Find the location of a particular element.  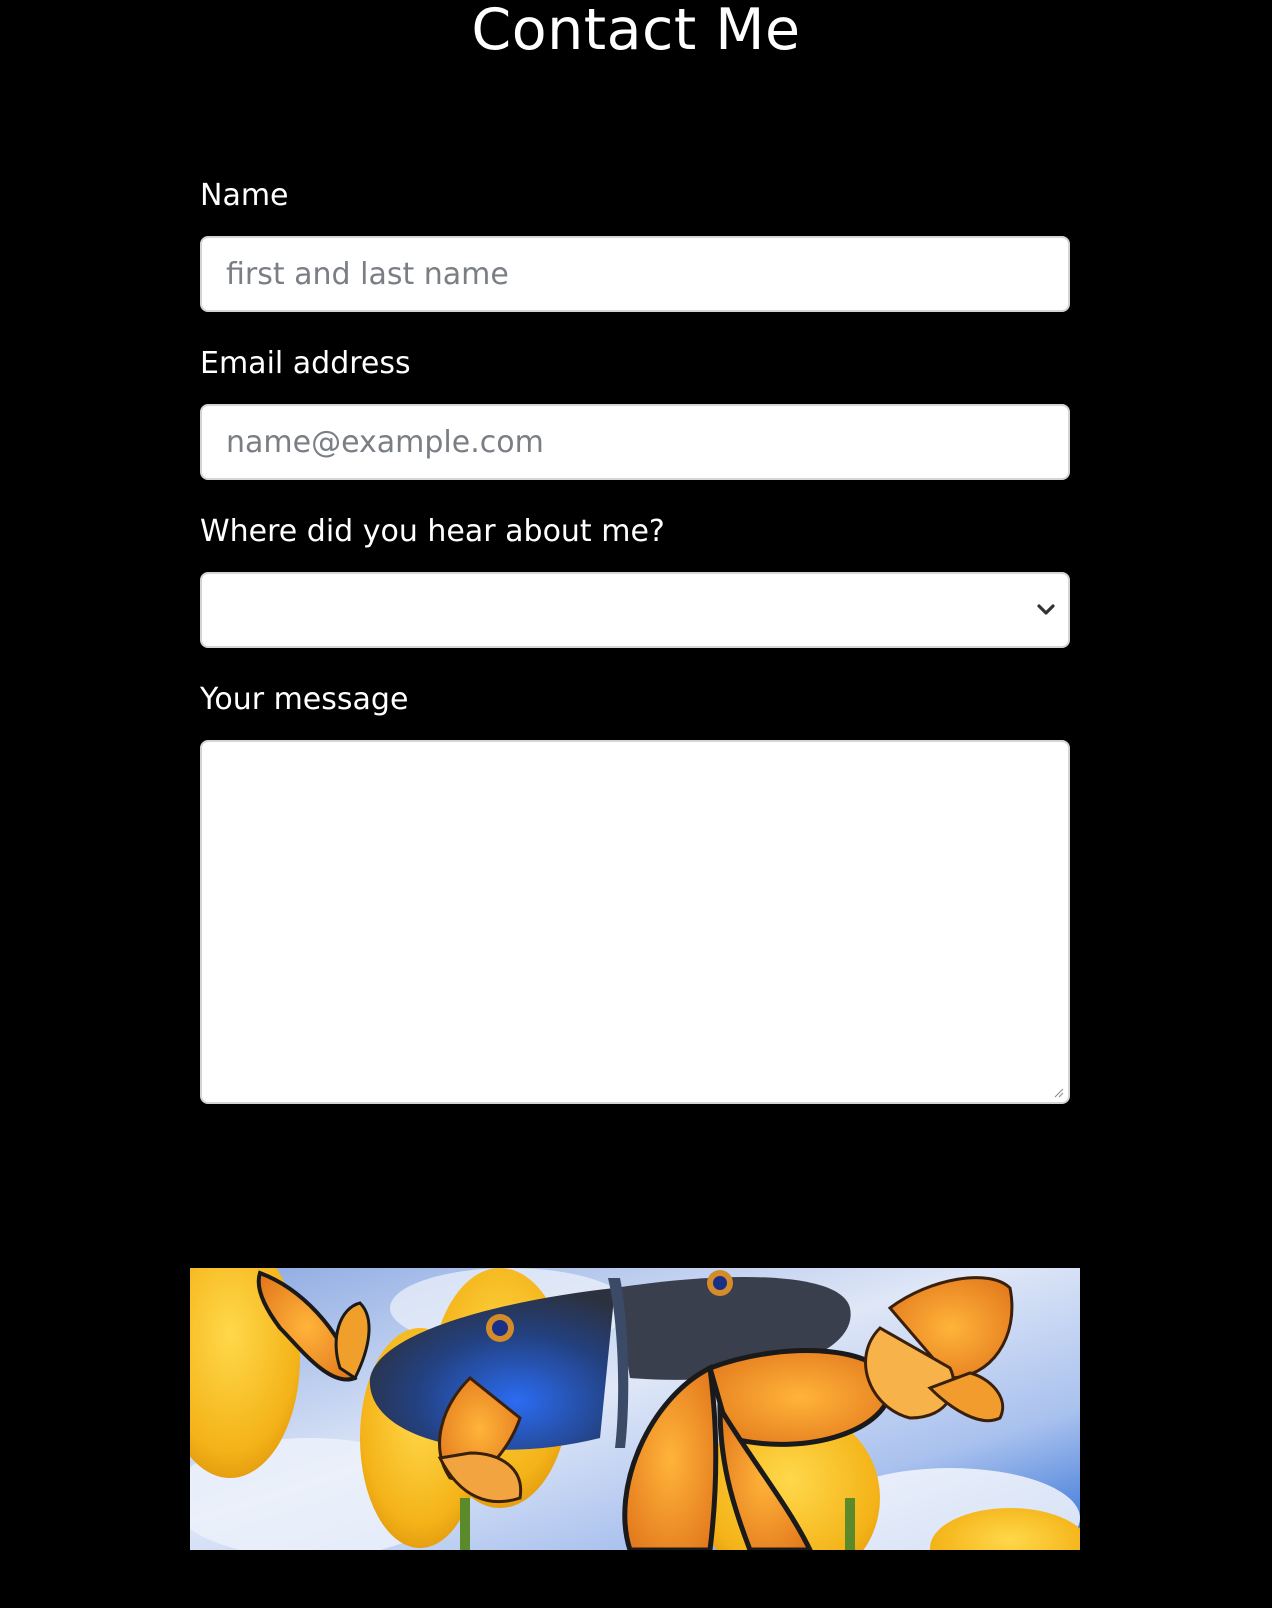

name-label: Name is located at coordinates (244, 195).